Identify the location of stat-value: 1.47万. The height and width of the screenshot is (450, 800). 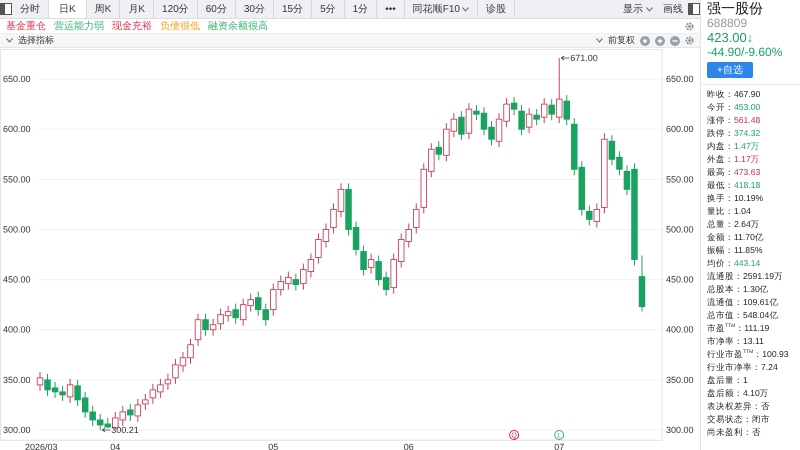
(747, 146).